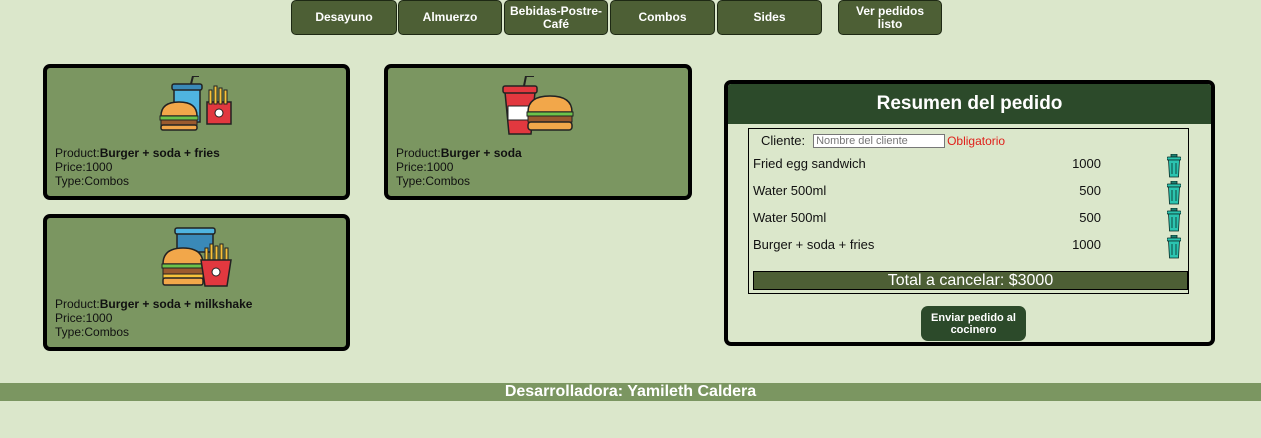 Image resolution: width=1261 pixels, height=438 pixels. Describe the element at coordinates (769, 17) in the screenshot. I see `nav-button-sides: Sides` at that location.